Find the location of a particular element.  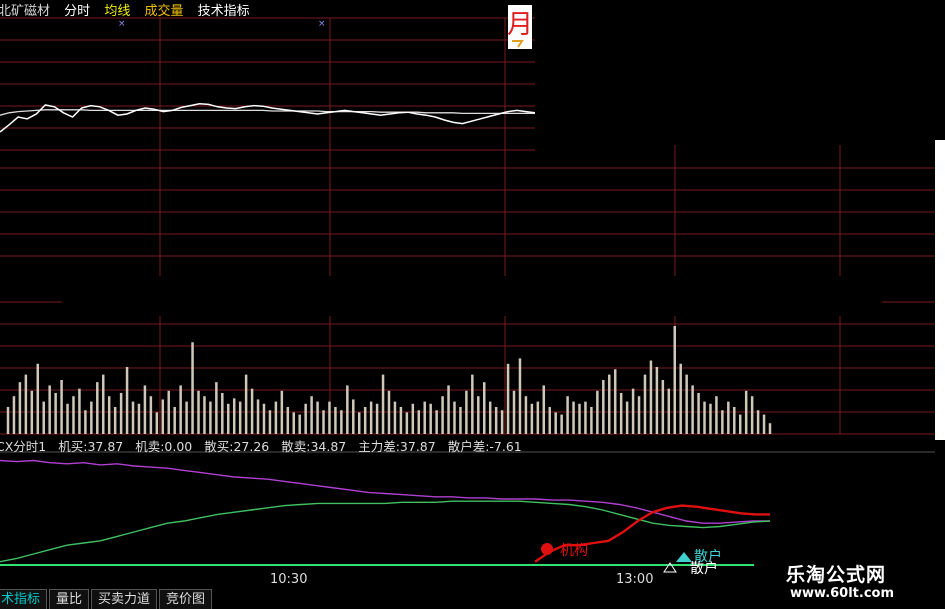

indicator-label: 技术指标 is located at coordinates (224, 9).